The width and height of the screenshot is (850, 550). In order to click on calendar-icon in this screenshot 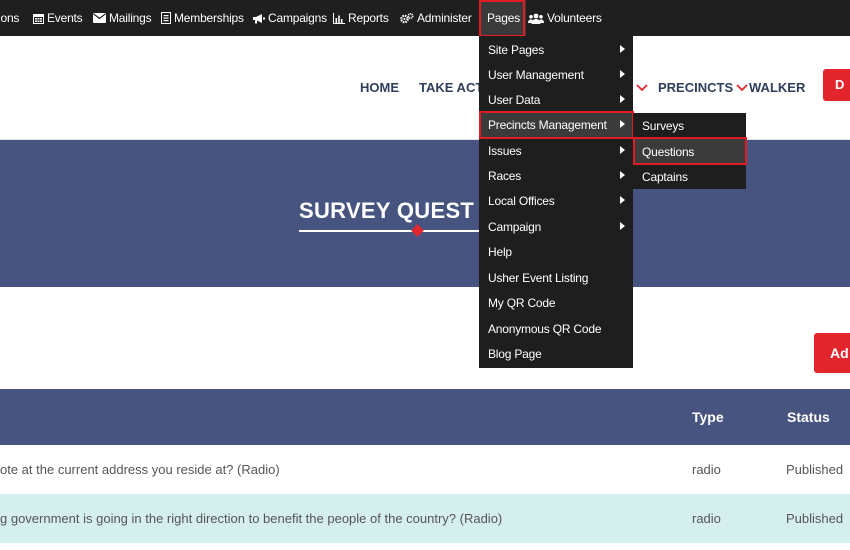, I will do `click(38, 18)`.